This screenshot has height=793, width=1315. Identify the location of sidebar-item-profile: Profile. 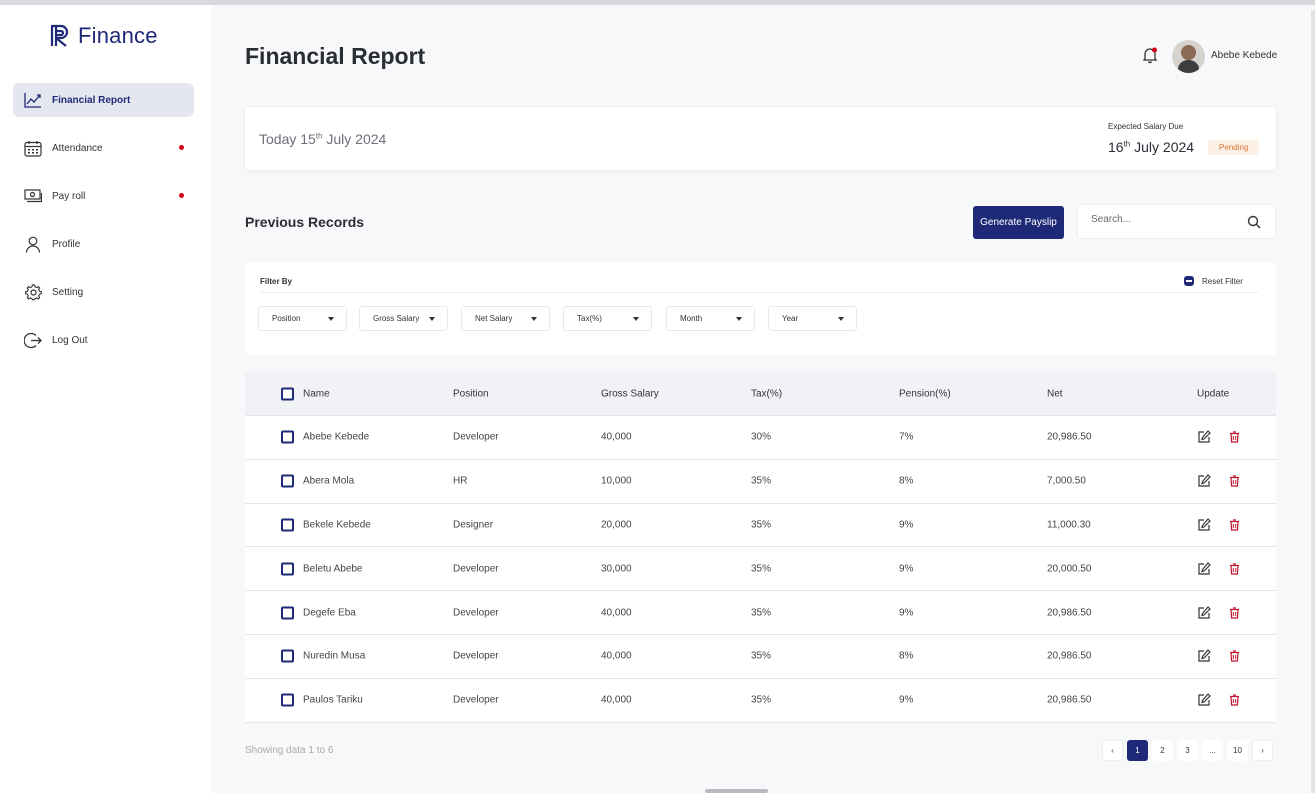
(103, 244).